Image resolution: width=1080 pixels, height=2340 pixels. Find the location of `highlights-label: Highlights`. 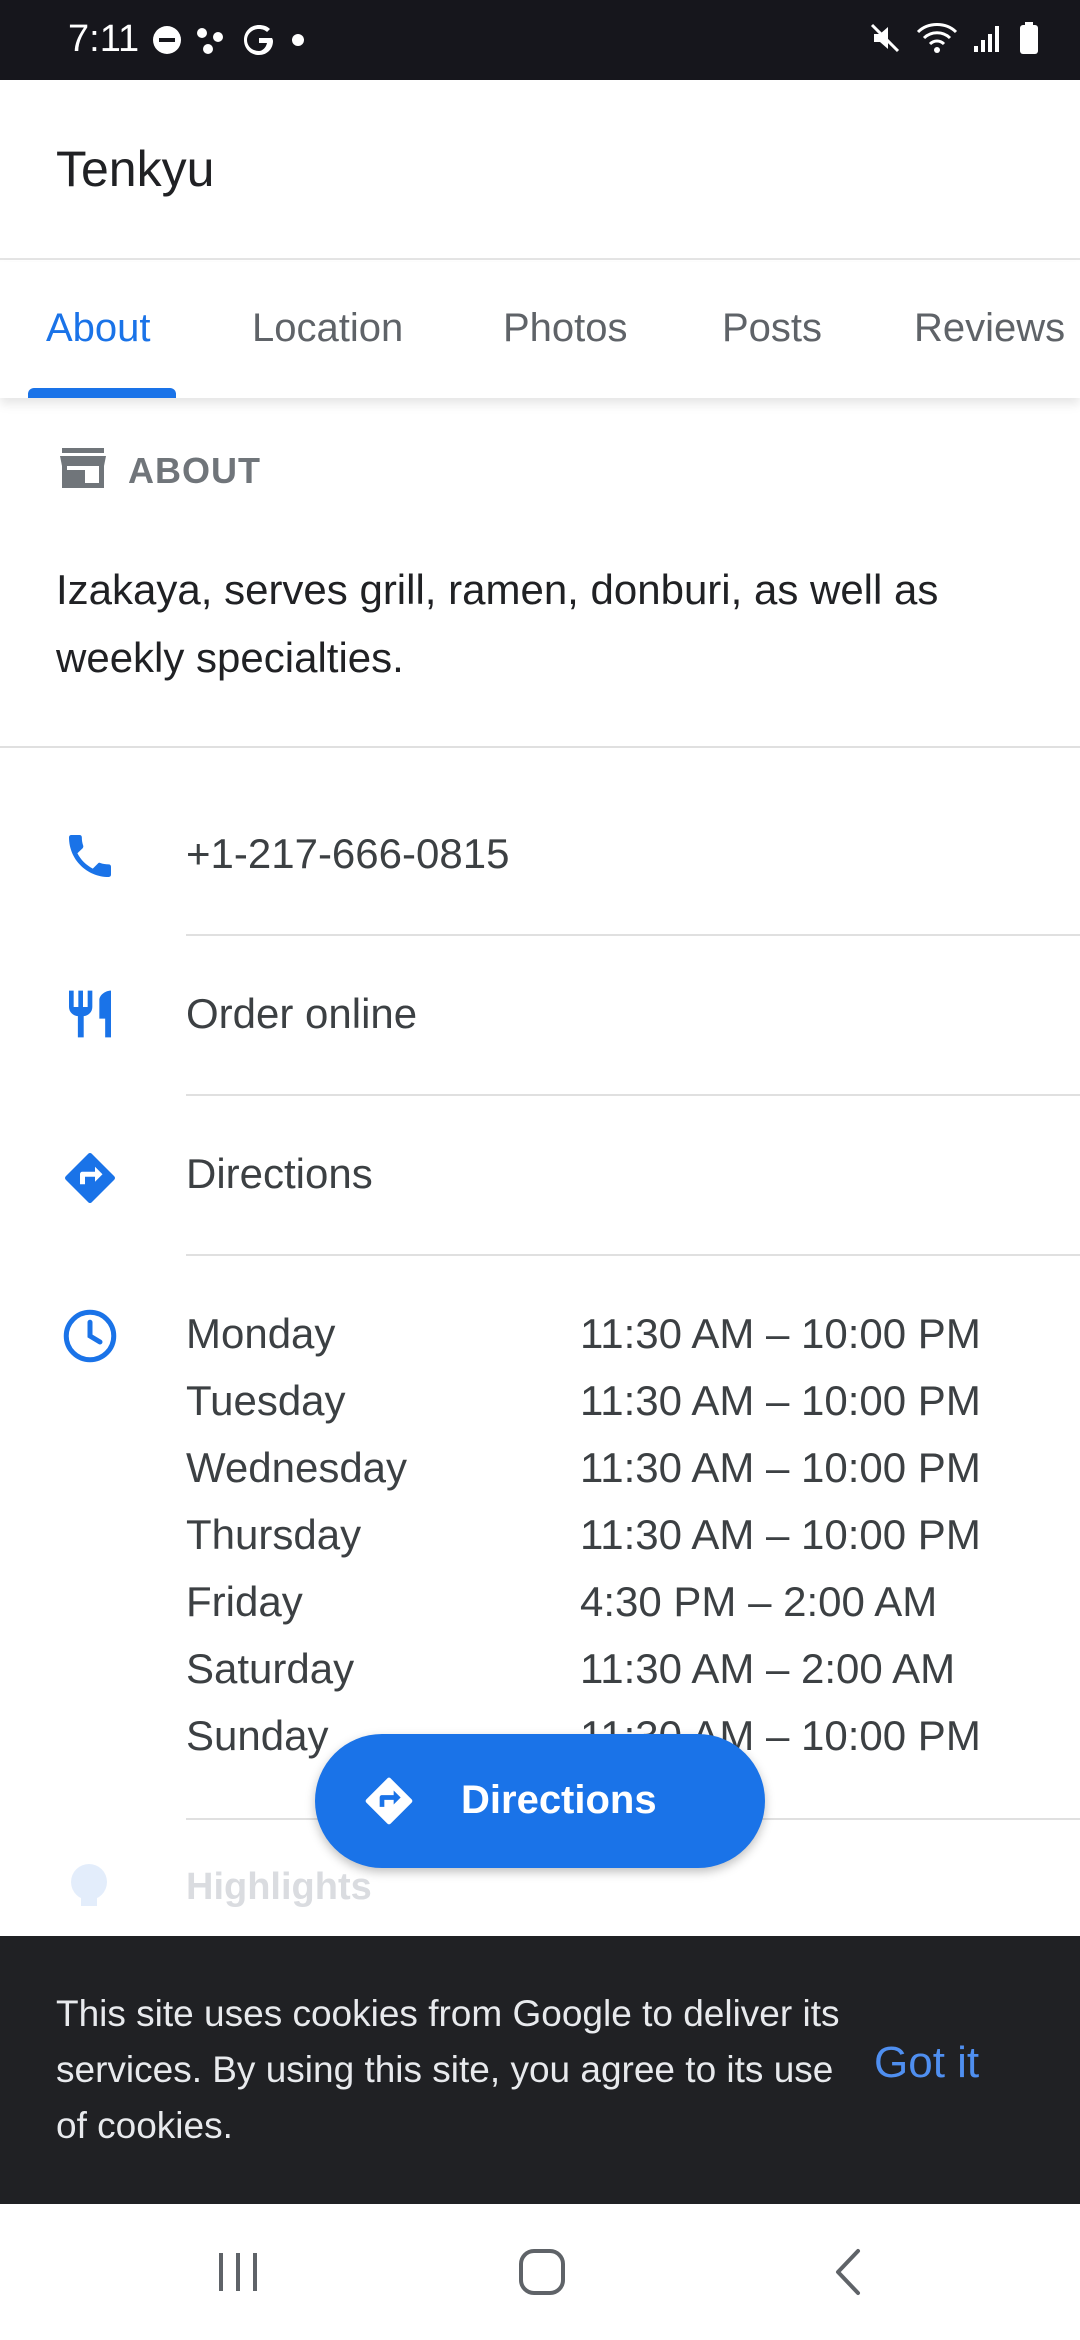

highlights-label: Highlights is located at coordinates (279, 1887).